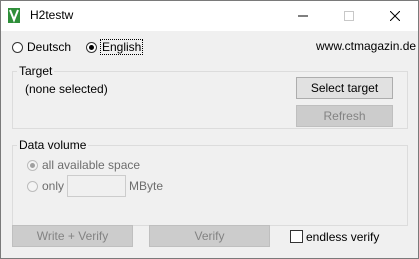 This screenshot has width=419, height=259. Describe the element at coordinates (146, 186) in the screenshot. I see `mbyte-unit-label: MByte` at that location.